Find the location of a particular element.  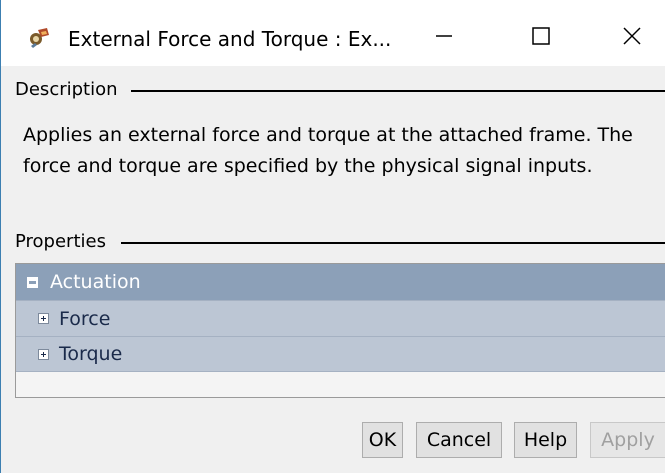

cancel-button: Cancel is located at coordinates (459, 440).